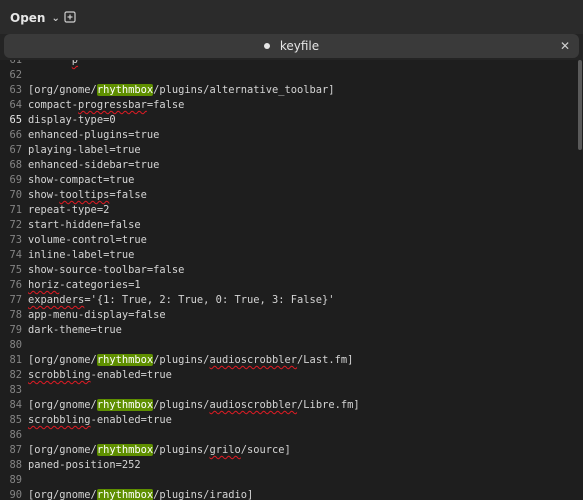 This screenshot has width=583, height=500. I want to click on new-tab-button, so click(70, 17).